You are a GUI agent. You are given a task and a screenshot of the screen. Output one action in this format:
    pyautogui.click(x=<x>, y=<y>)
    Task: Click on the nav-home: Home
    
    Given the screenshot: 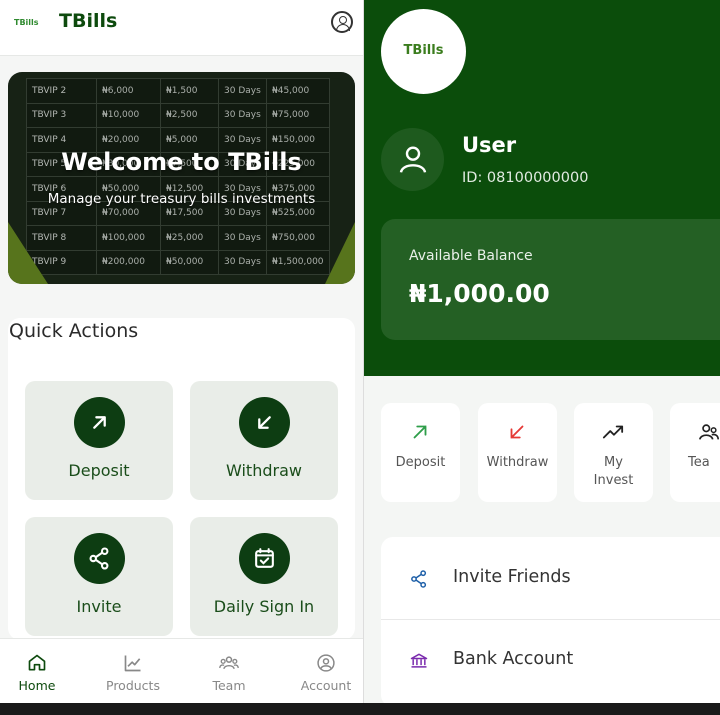 What is the action you would take?
    pyautogui.click(x=41, y=671)
    